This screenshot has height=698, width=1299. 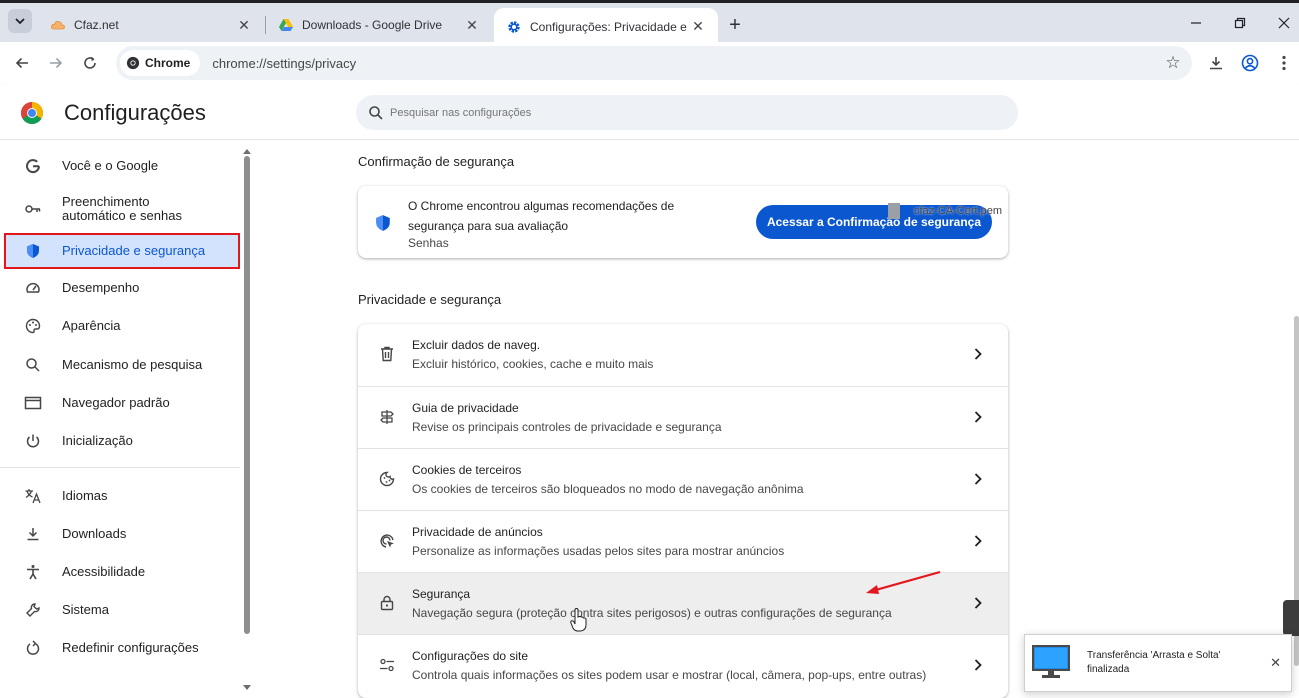 What do you see at coordinates (135, 112) in the screenshot?
I see `page-title: Configurações` at bounding box center [135, 112].